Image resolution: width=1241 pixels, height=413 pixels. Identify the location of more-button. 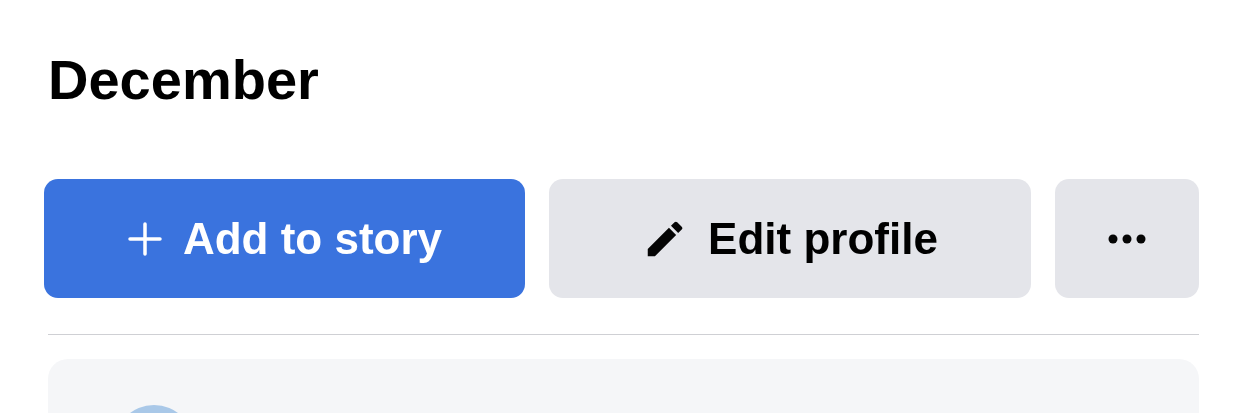
(1127, 238).